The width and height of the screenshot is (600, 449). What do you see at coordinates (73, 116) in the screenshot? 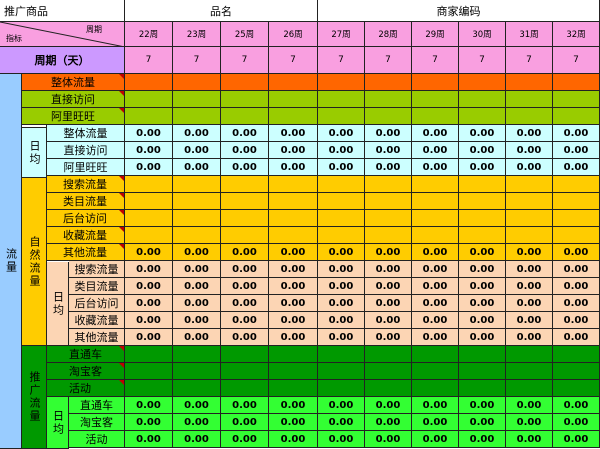
I see `row-label-cell: 阿里旺旺` at bounding box center [73, 116].